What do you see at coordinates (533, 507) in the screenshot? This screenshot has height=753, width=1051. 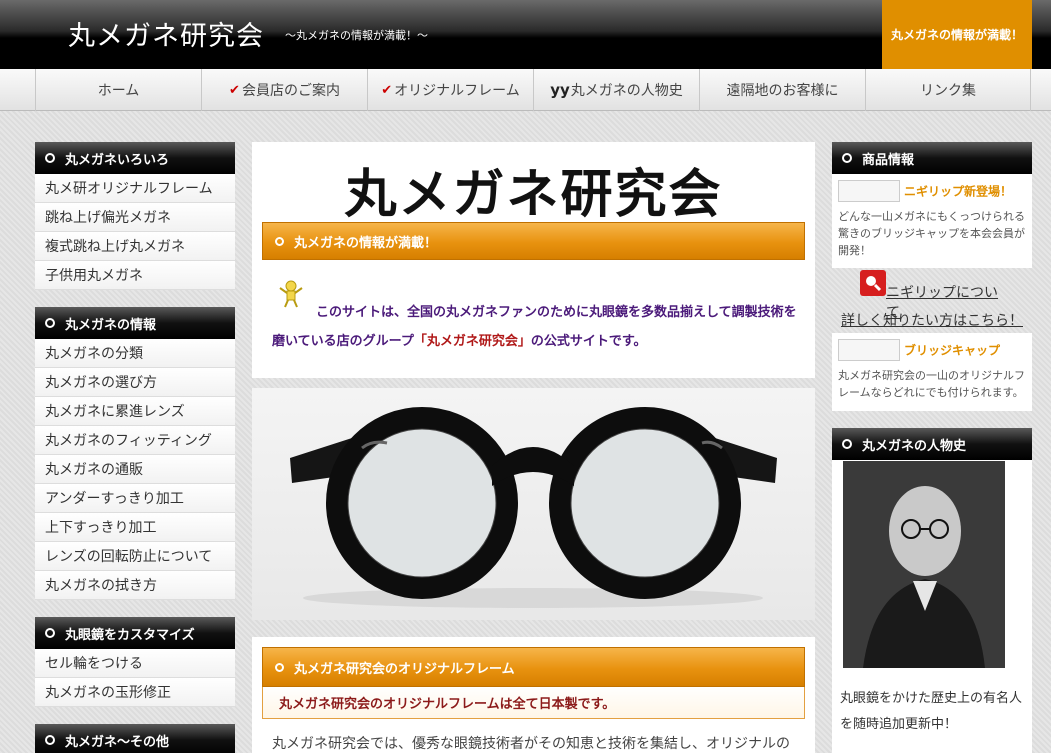 I see `round-glasses-photo` at bounding box center [533, 507].